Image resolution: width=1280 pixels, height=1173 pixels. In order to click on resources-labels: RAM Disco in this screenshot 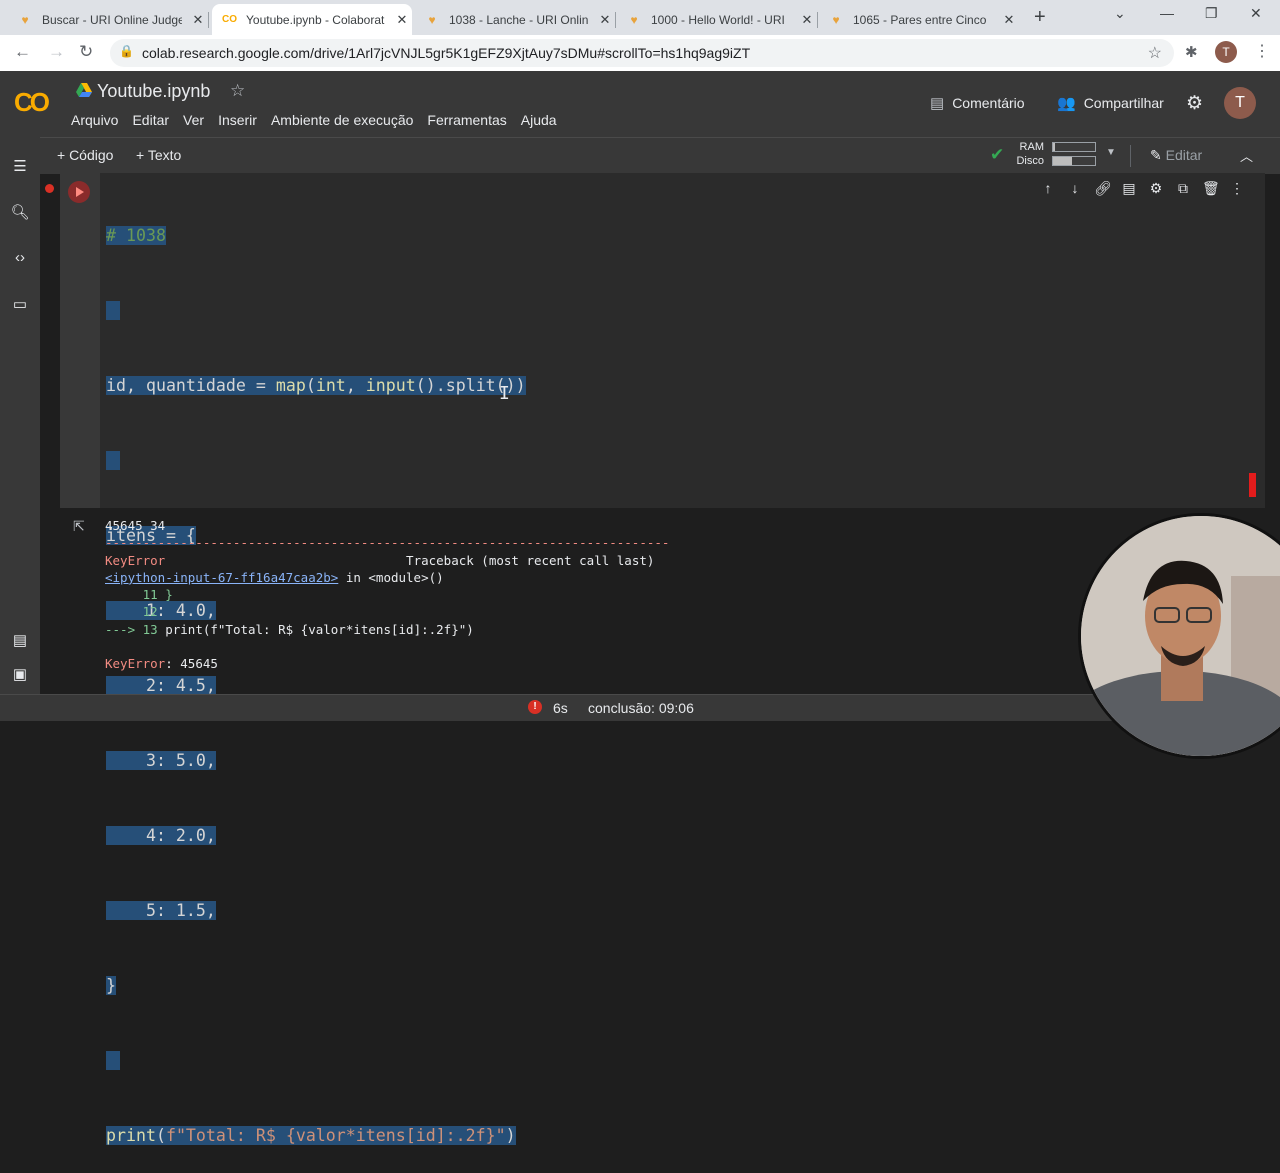, I will do `click(1028, 154)`.